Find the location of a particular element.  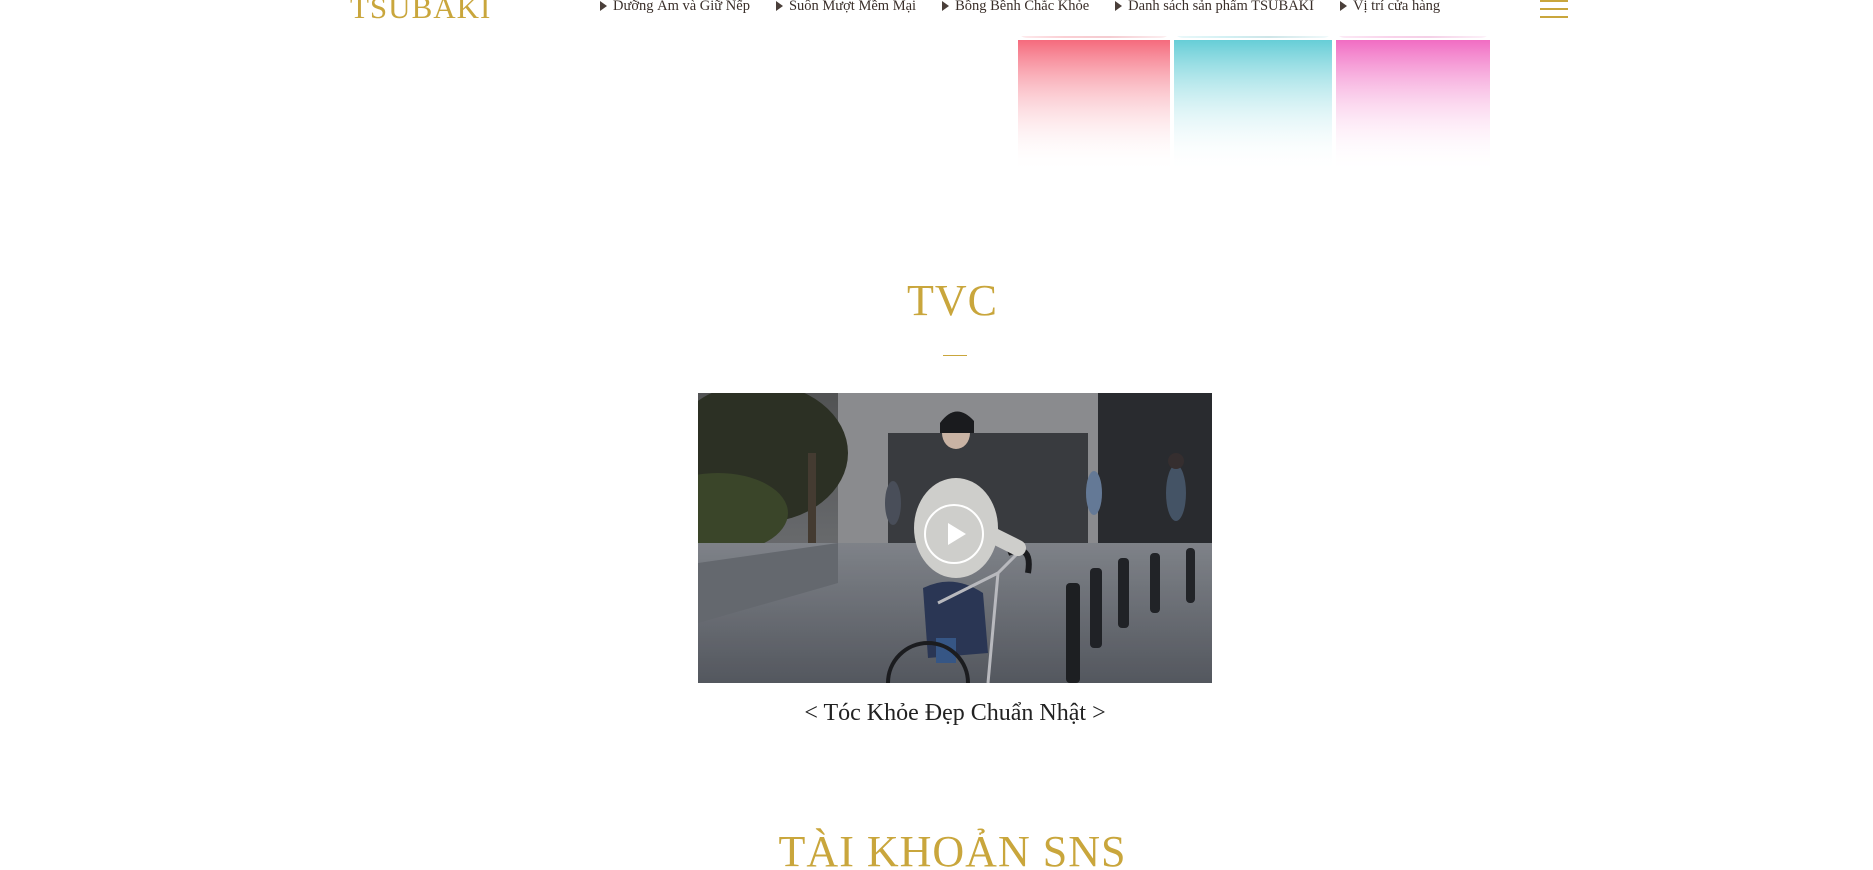

hamburger-icon is located at coordinates (1554, 9).